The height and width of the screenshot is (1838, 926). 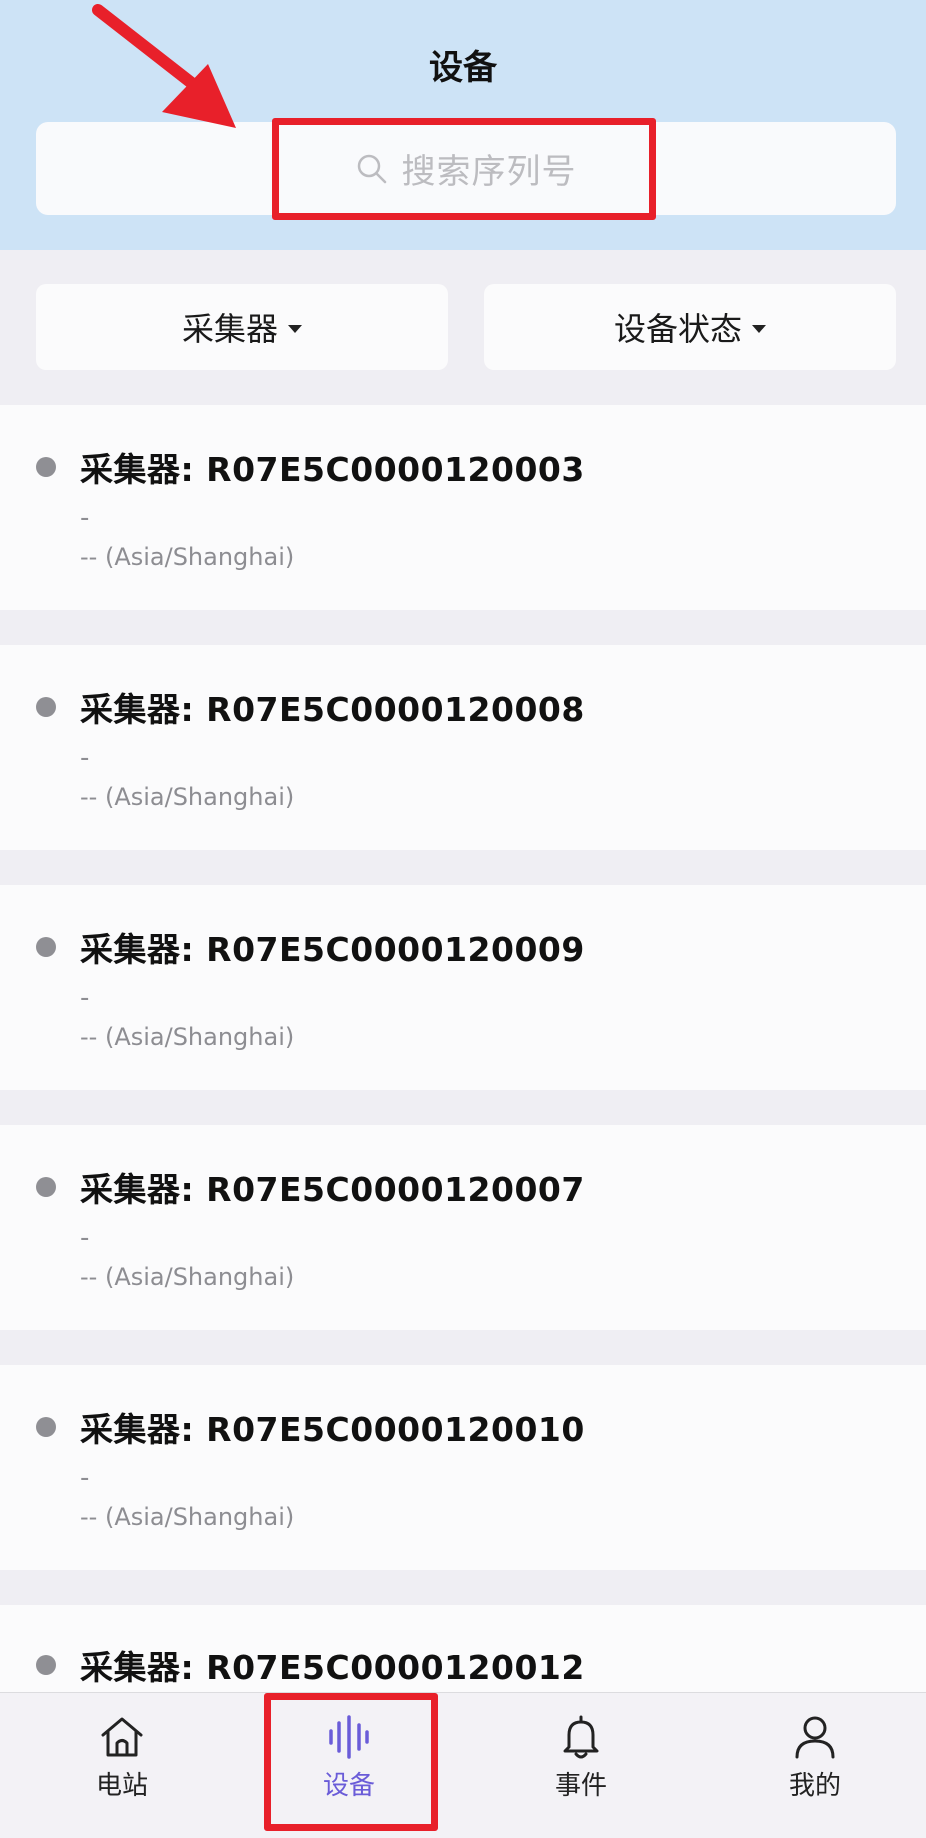 I want to click on device-title: 采集器: R07E5C0000120012, so click(x=332, y=1667).